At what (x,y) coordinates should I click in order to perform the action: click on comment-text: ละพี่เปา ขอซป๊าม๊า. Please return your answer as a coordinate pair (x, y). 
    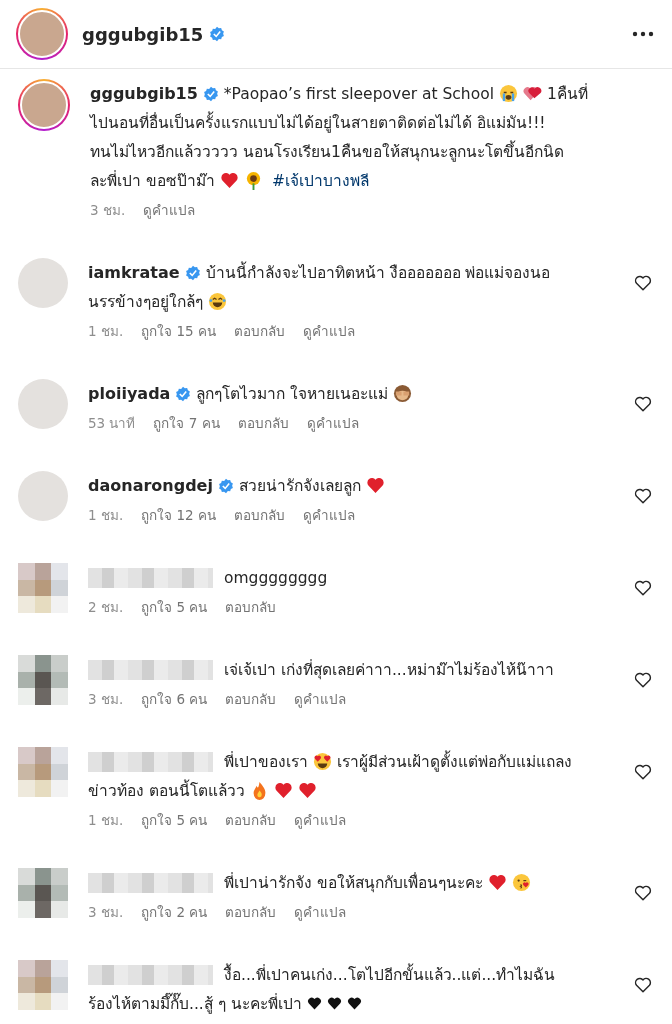
    Looking at the image, I should click on (152, 180).